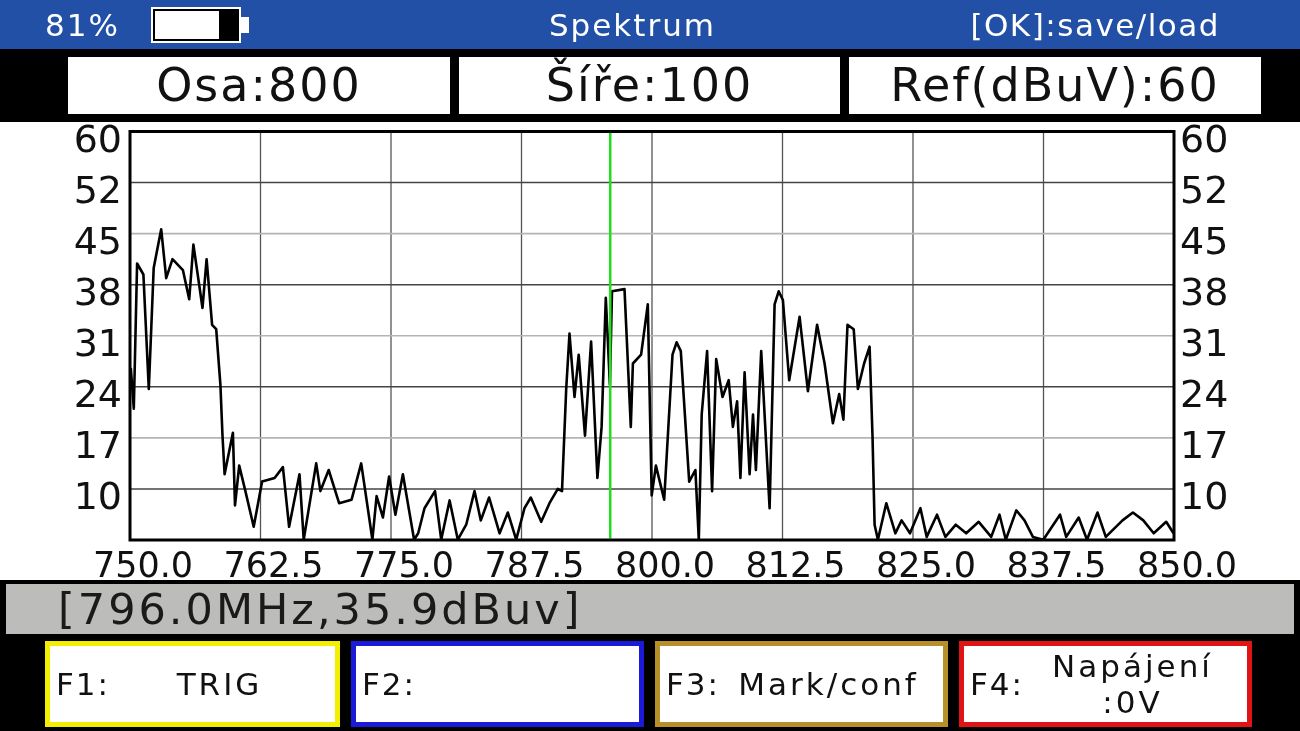 The width and height of the screenshot is (1300, 731). I want to click on x-axis-label: 787.5, so click(534, 562).